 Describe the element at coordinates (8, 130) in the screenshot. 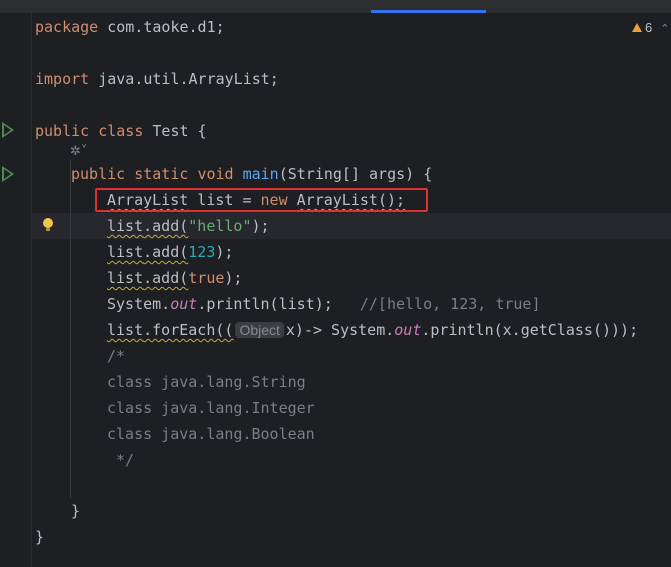

I see `run-class-icon` at that location.